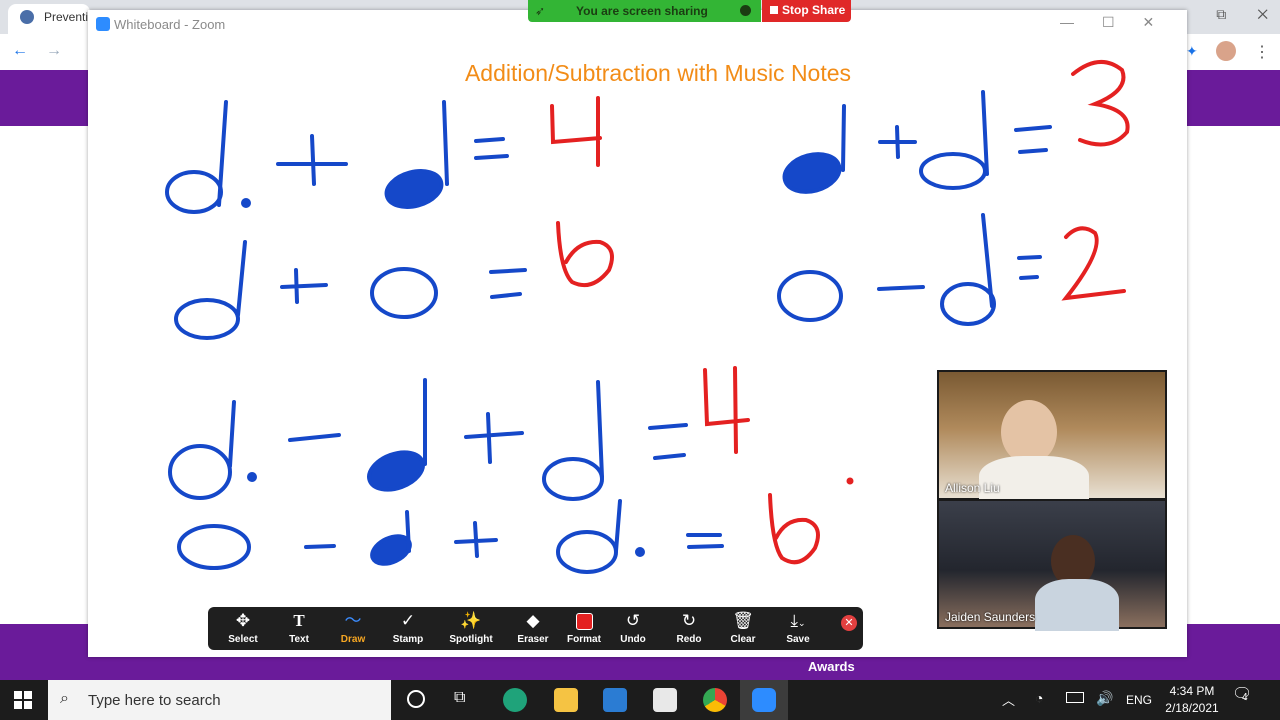  Describe the element at coordinates (1008, 699) in the screenshot. I see `chevron-up-icon: ︿` at that location.